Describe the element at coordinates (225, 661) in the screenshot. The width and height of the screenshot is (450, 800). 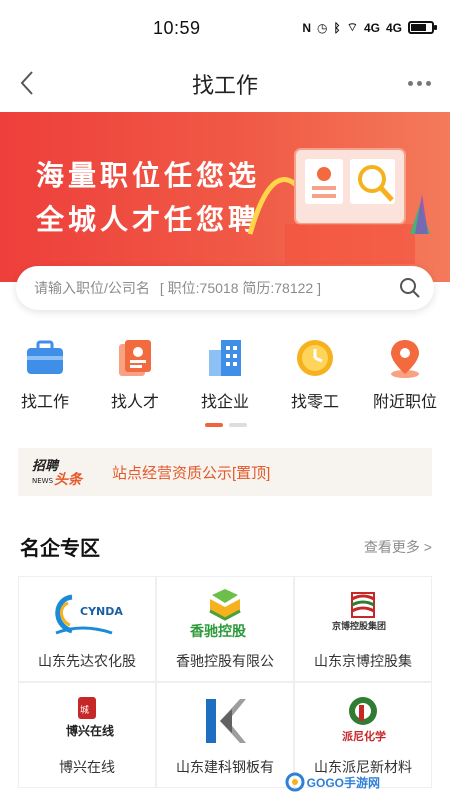
I see `company-name: 香驰控股有限公` at that location.